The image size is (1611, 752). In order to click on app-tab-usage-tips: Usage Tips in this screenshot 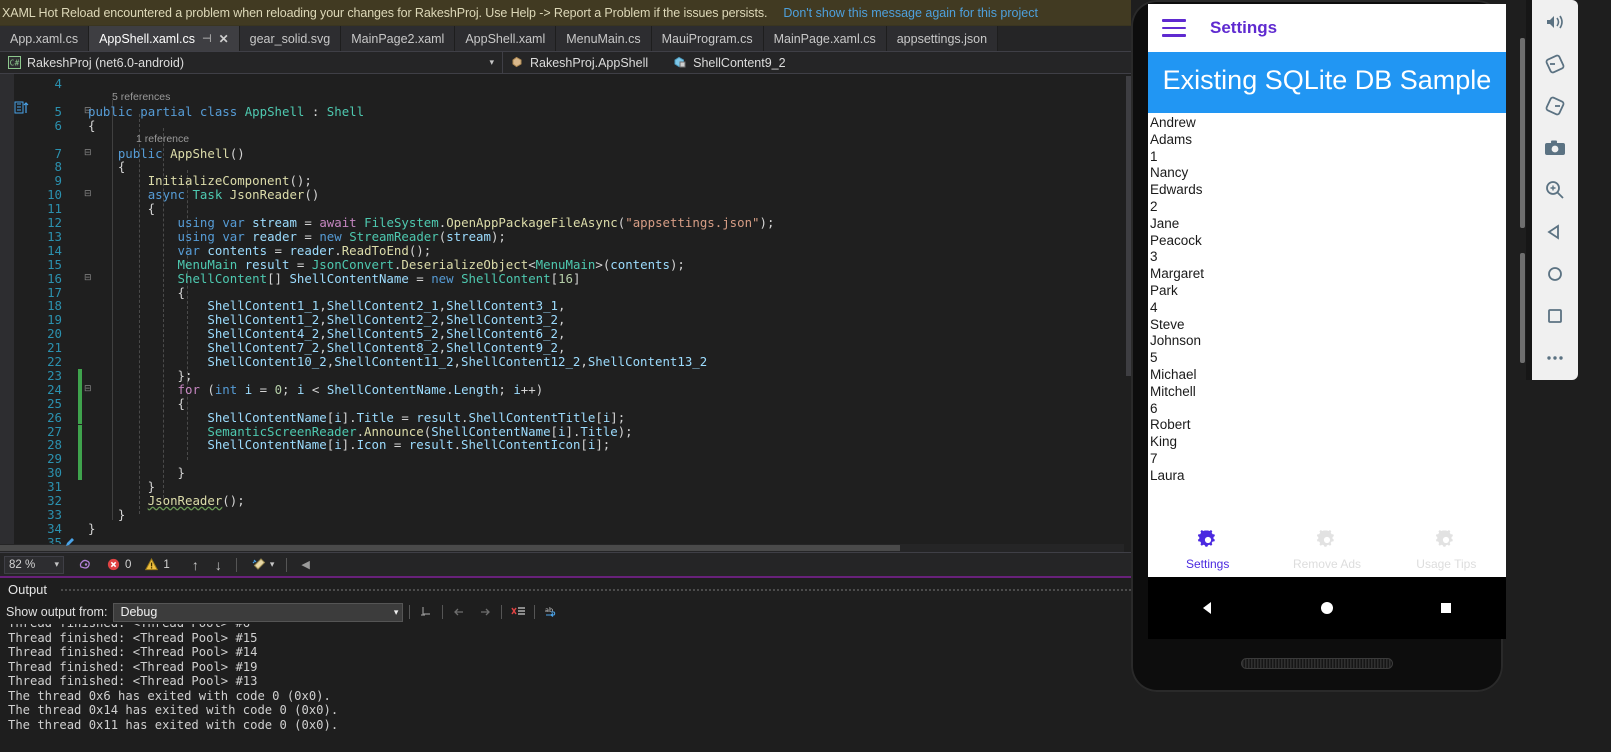, I will do `click(1446, 550)`.